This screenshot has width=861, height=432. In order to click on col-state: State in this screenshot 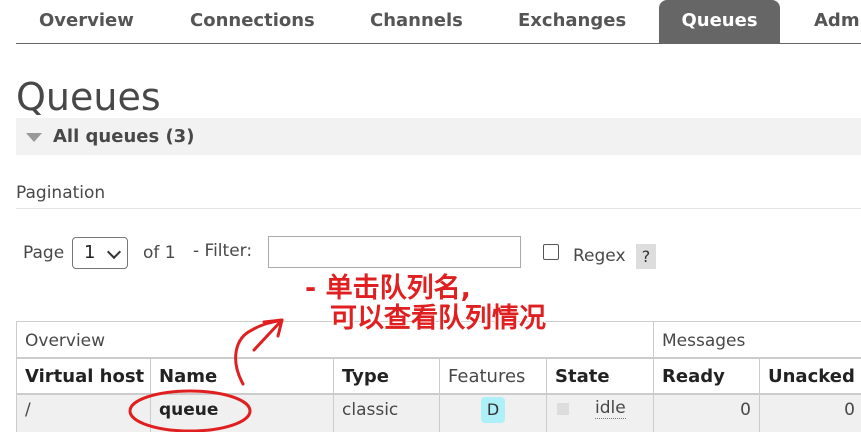, I will do `click(600, 375)`.